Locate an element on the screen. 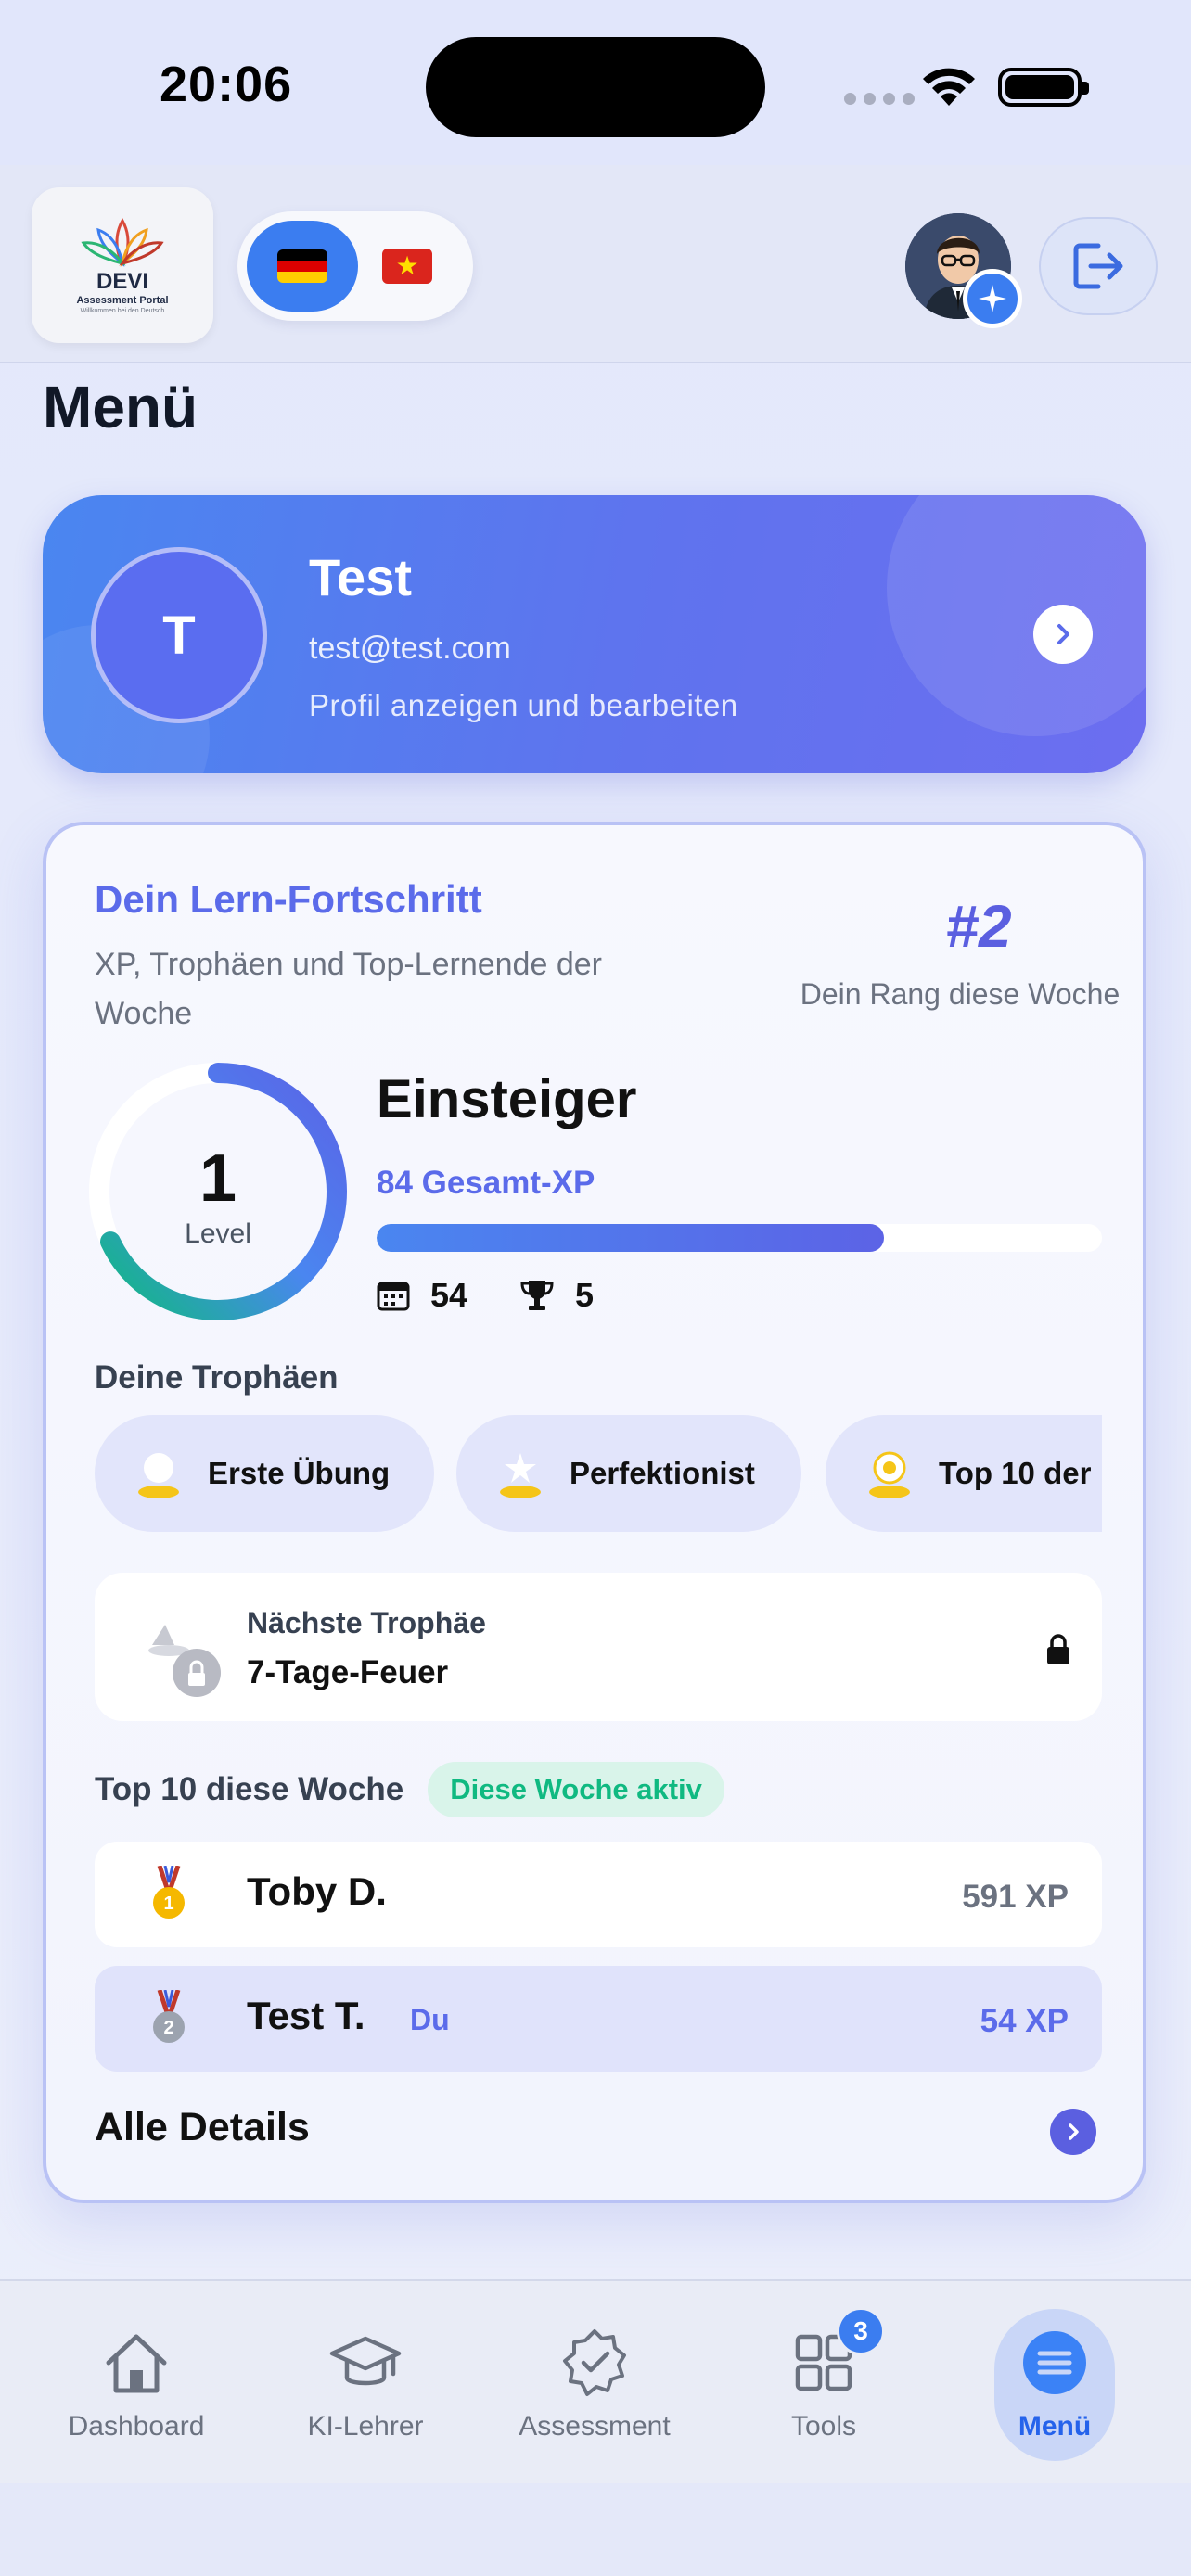  tab-menu: Menü is located at coordinates (1055, 2383).